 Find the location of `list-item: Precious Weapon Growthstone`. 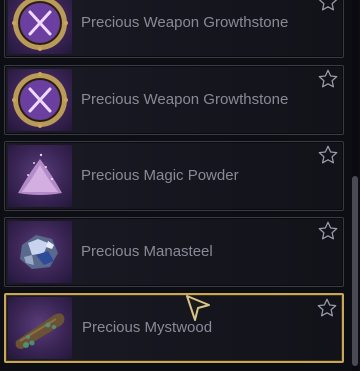

list-item: Precious Weapon Growthstone is located at coordinates (174, 29).